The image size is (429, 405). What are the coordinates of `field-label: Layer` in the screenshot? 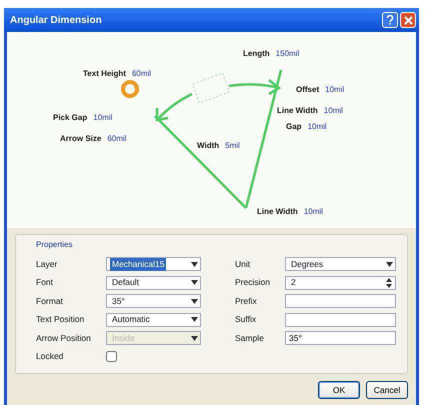 It's located at (47, 264).